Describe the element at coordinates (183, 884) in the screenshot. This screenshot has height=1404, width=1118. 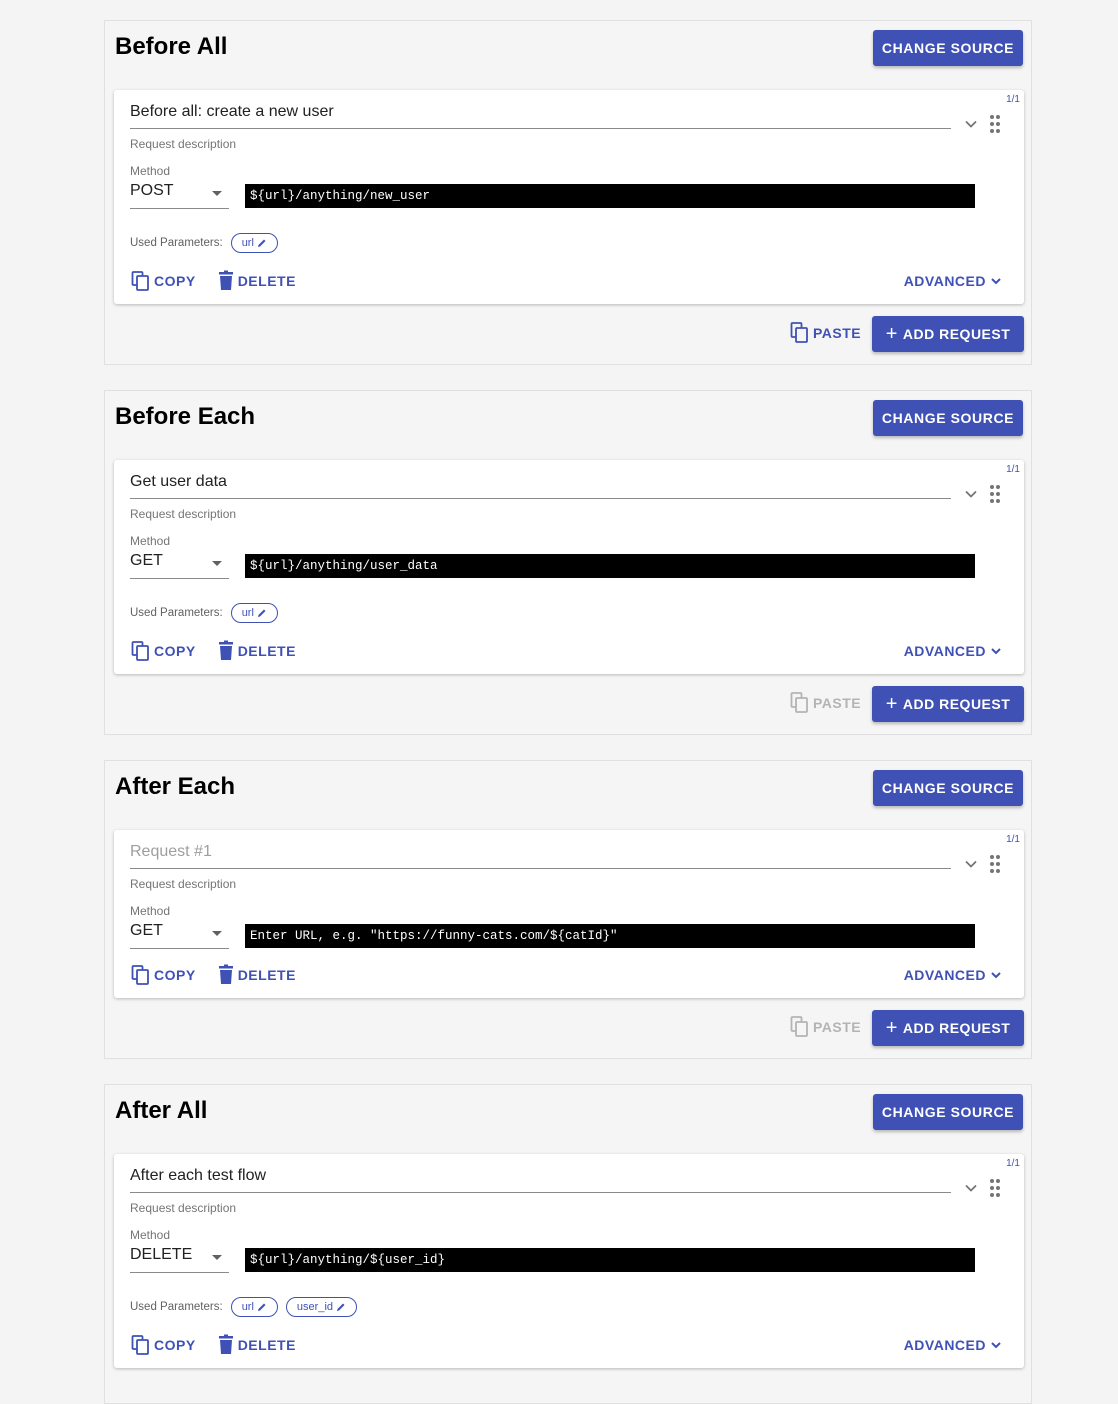
I see `request-description-label: Request description` at that location.